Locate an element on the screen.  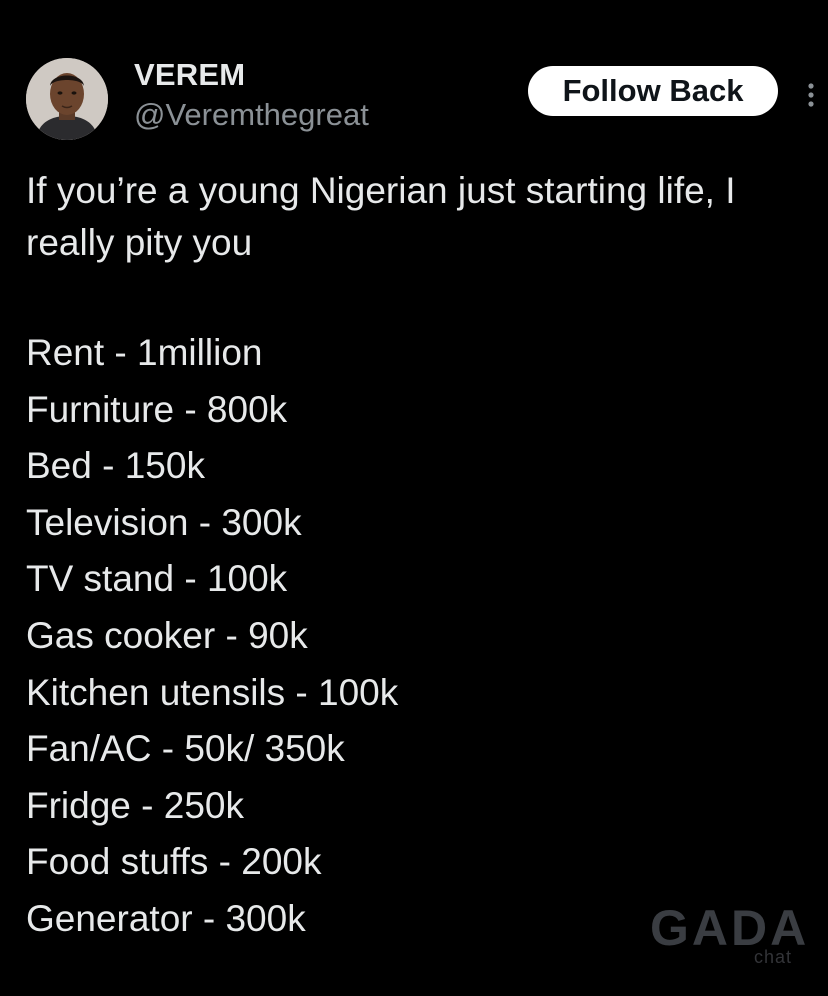
tweet-header: VEREM @Veremthegreat Follow Back is located at coordinates (421, 100).